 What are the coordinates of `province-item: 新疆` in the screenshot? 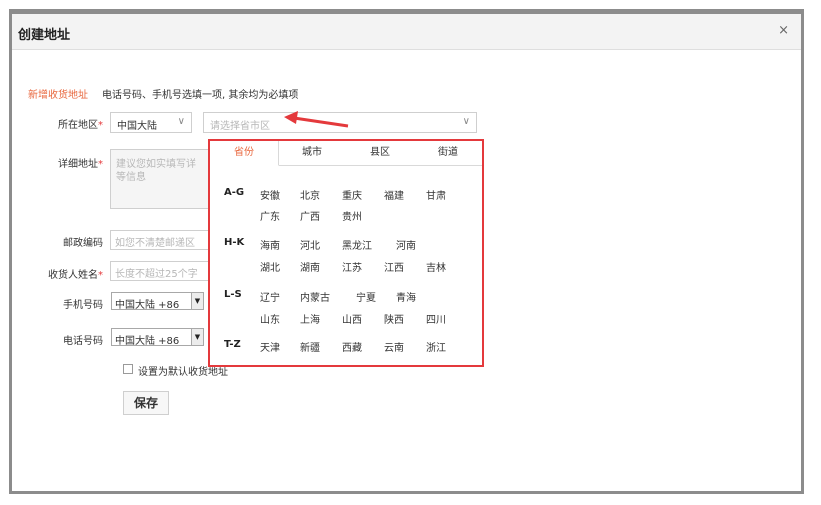 It's located at (310, 346).